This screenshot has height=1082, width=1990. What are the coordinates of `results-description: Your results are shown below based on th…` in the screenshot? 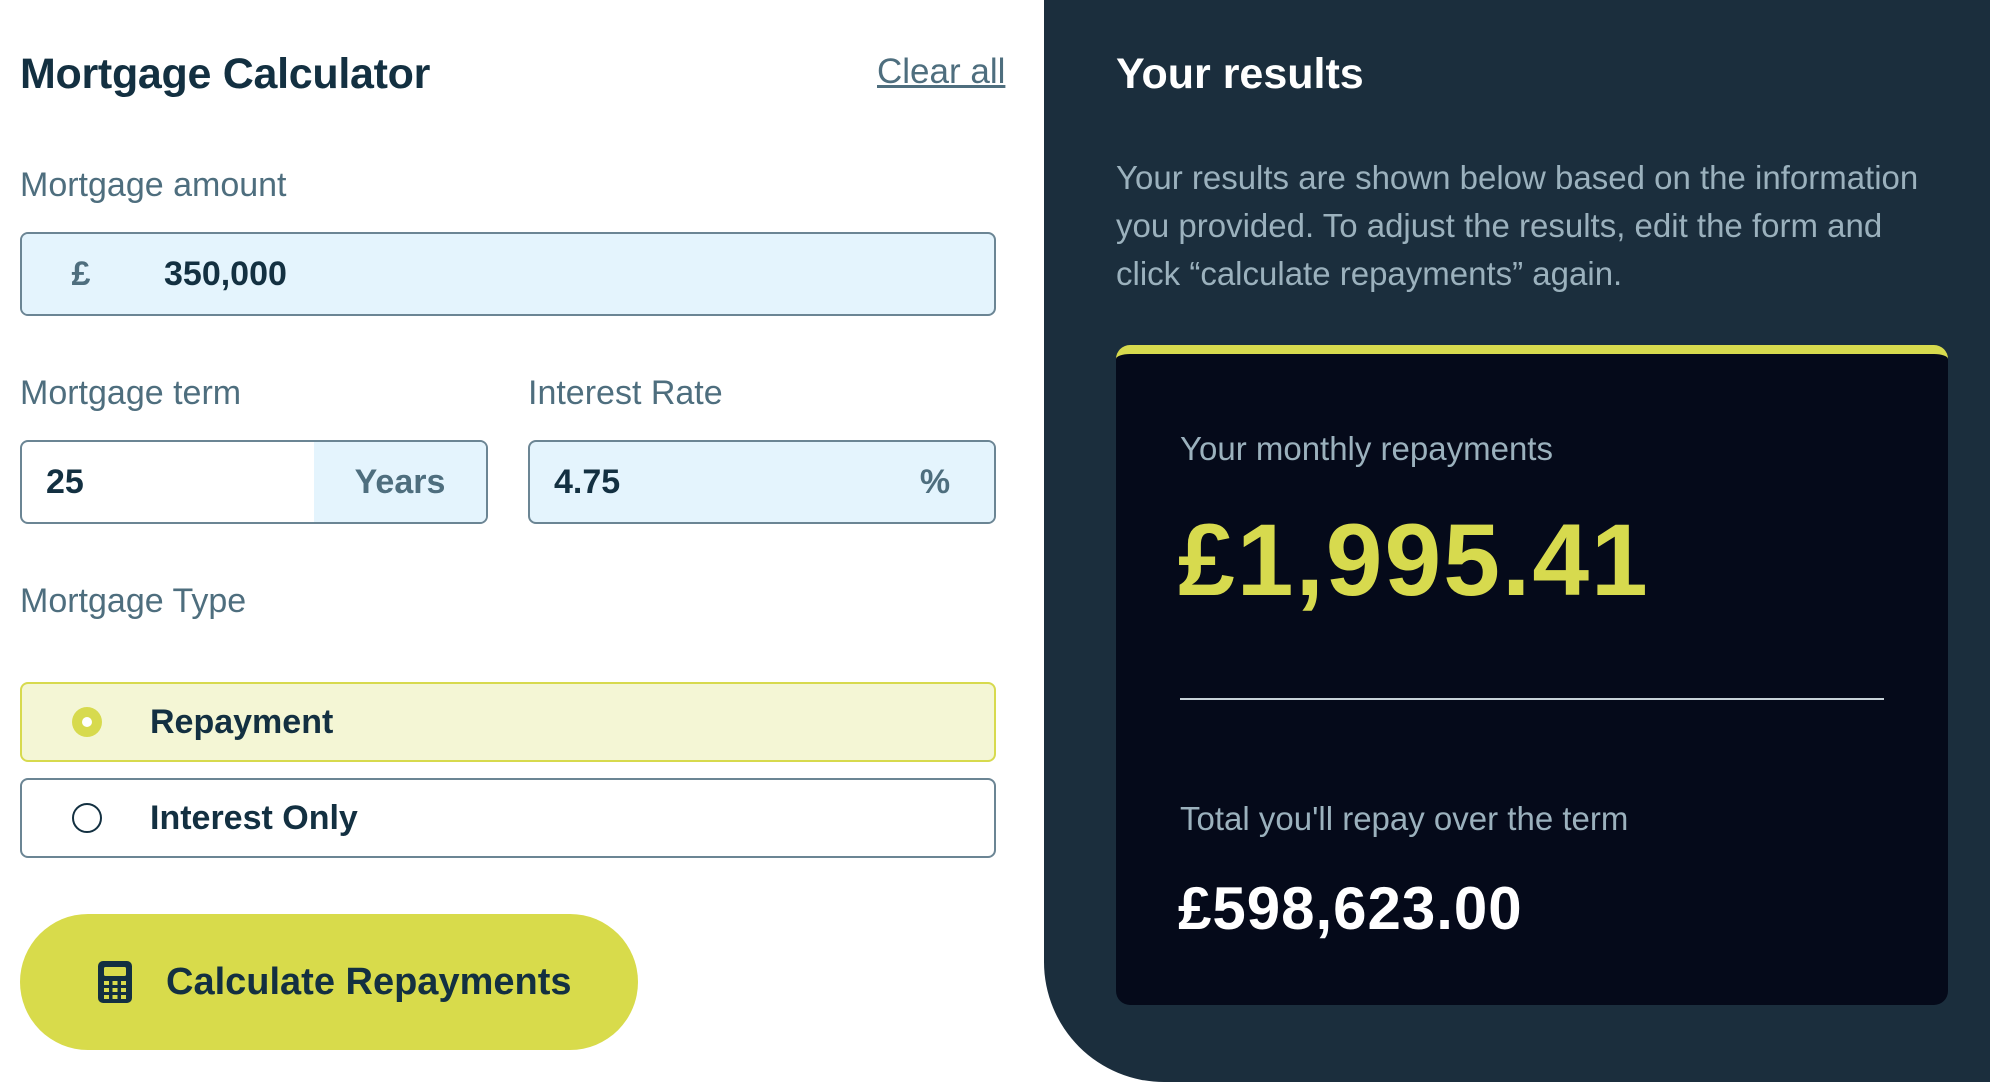 It's located at (1517, 225).